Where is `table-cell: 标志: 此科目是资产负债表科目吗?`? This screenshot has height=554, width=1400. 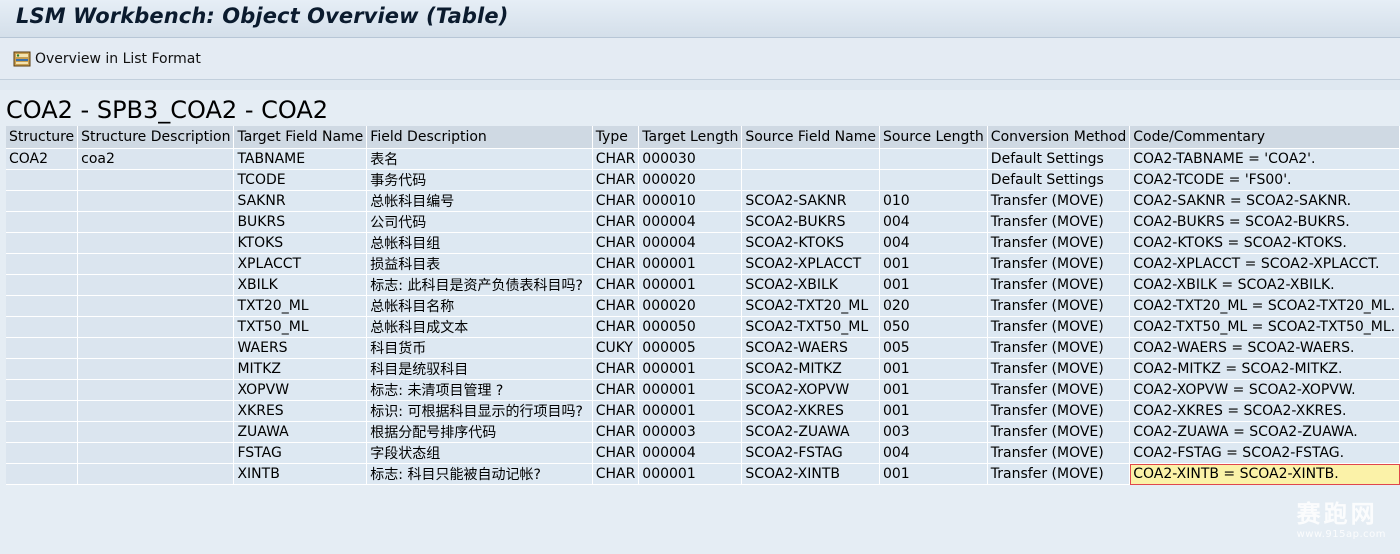
table-cell: 标志: 此科目是资产负债表科目吗? is located at coordinates (479, 285).